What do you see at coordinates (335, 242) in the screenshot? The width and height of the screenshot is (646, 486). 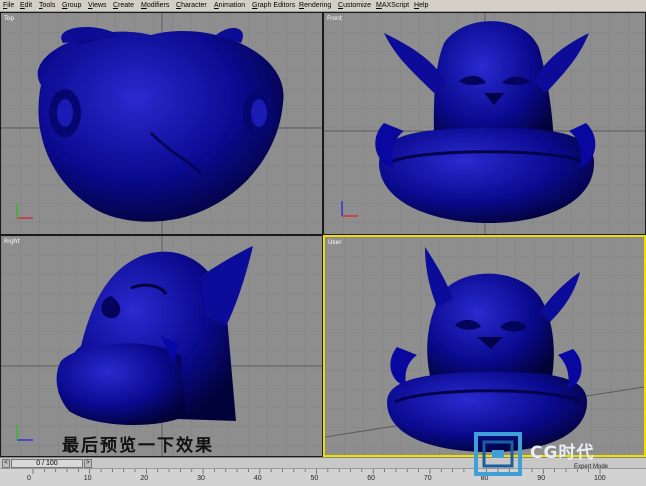 I see `viewport-label-user: User` at bounding box center [335, 242].